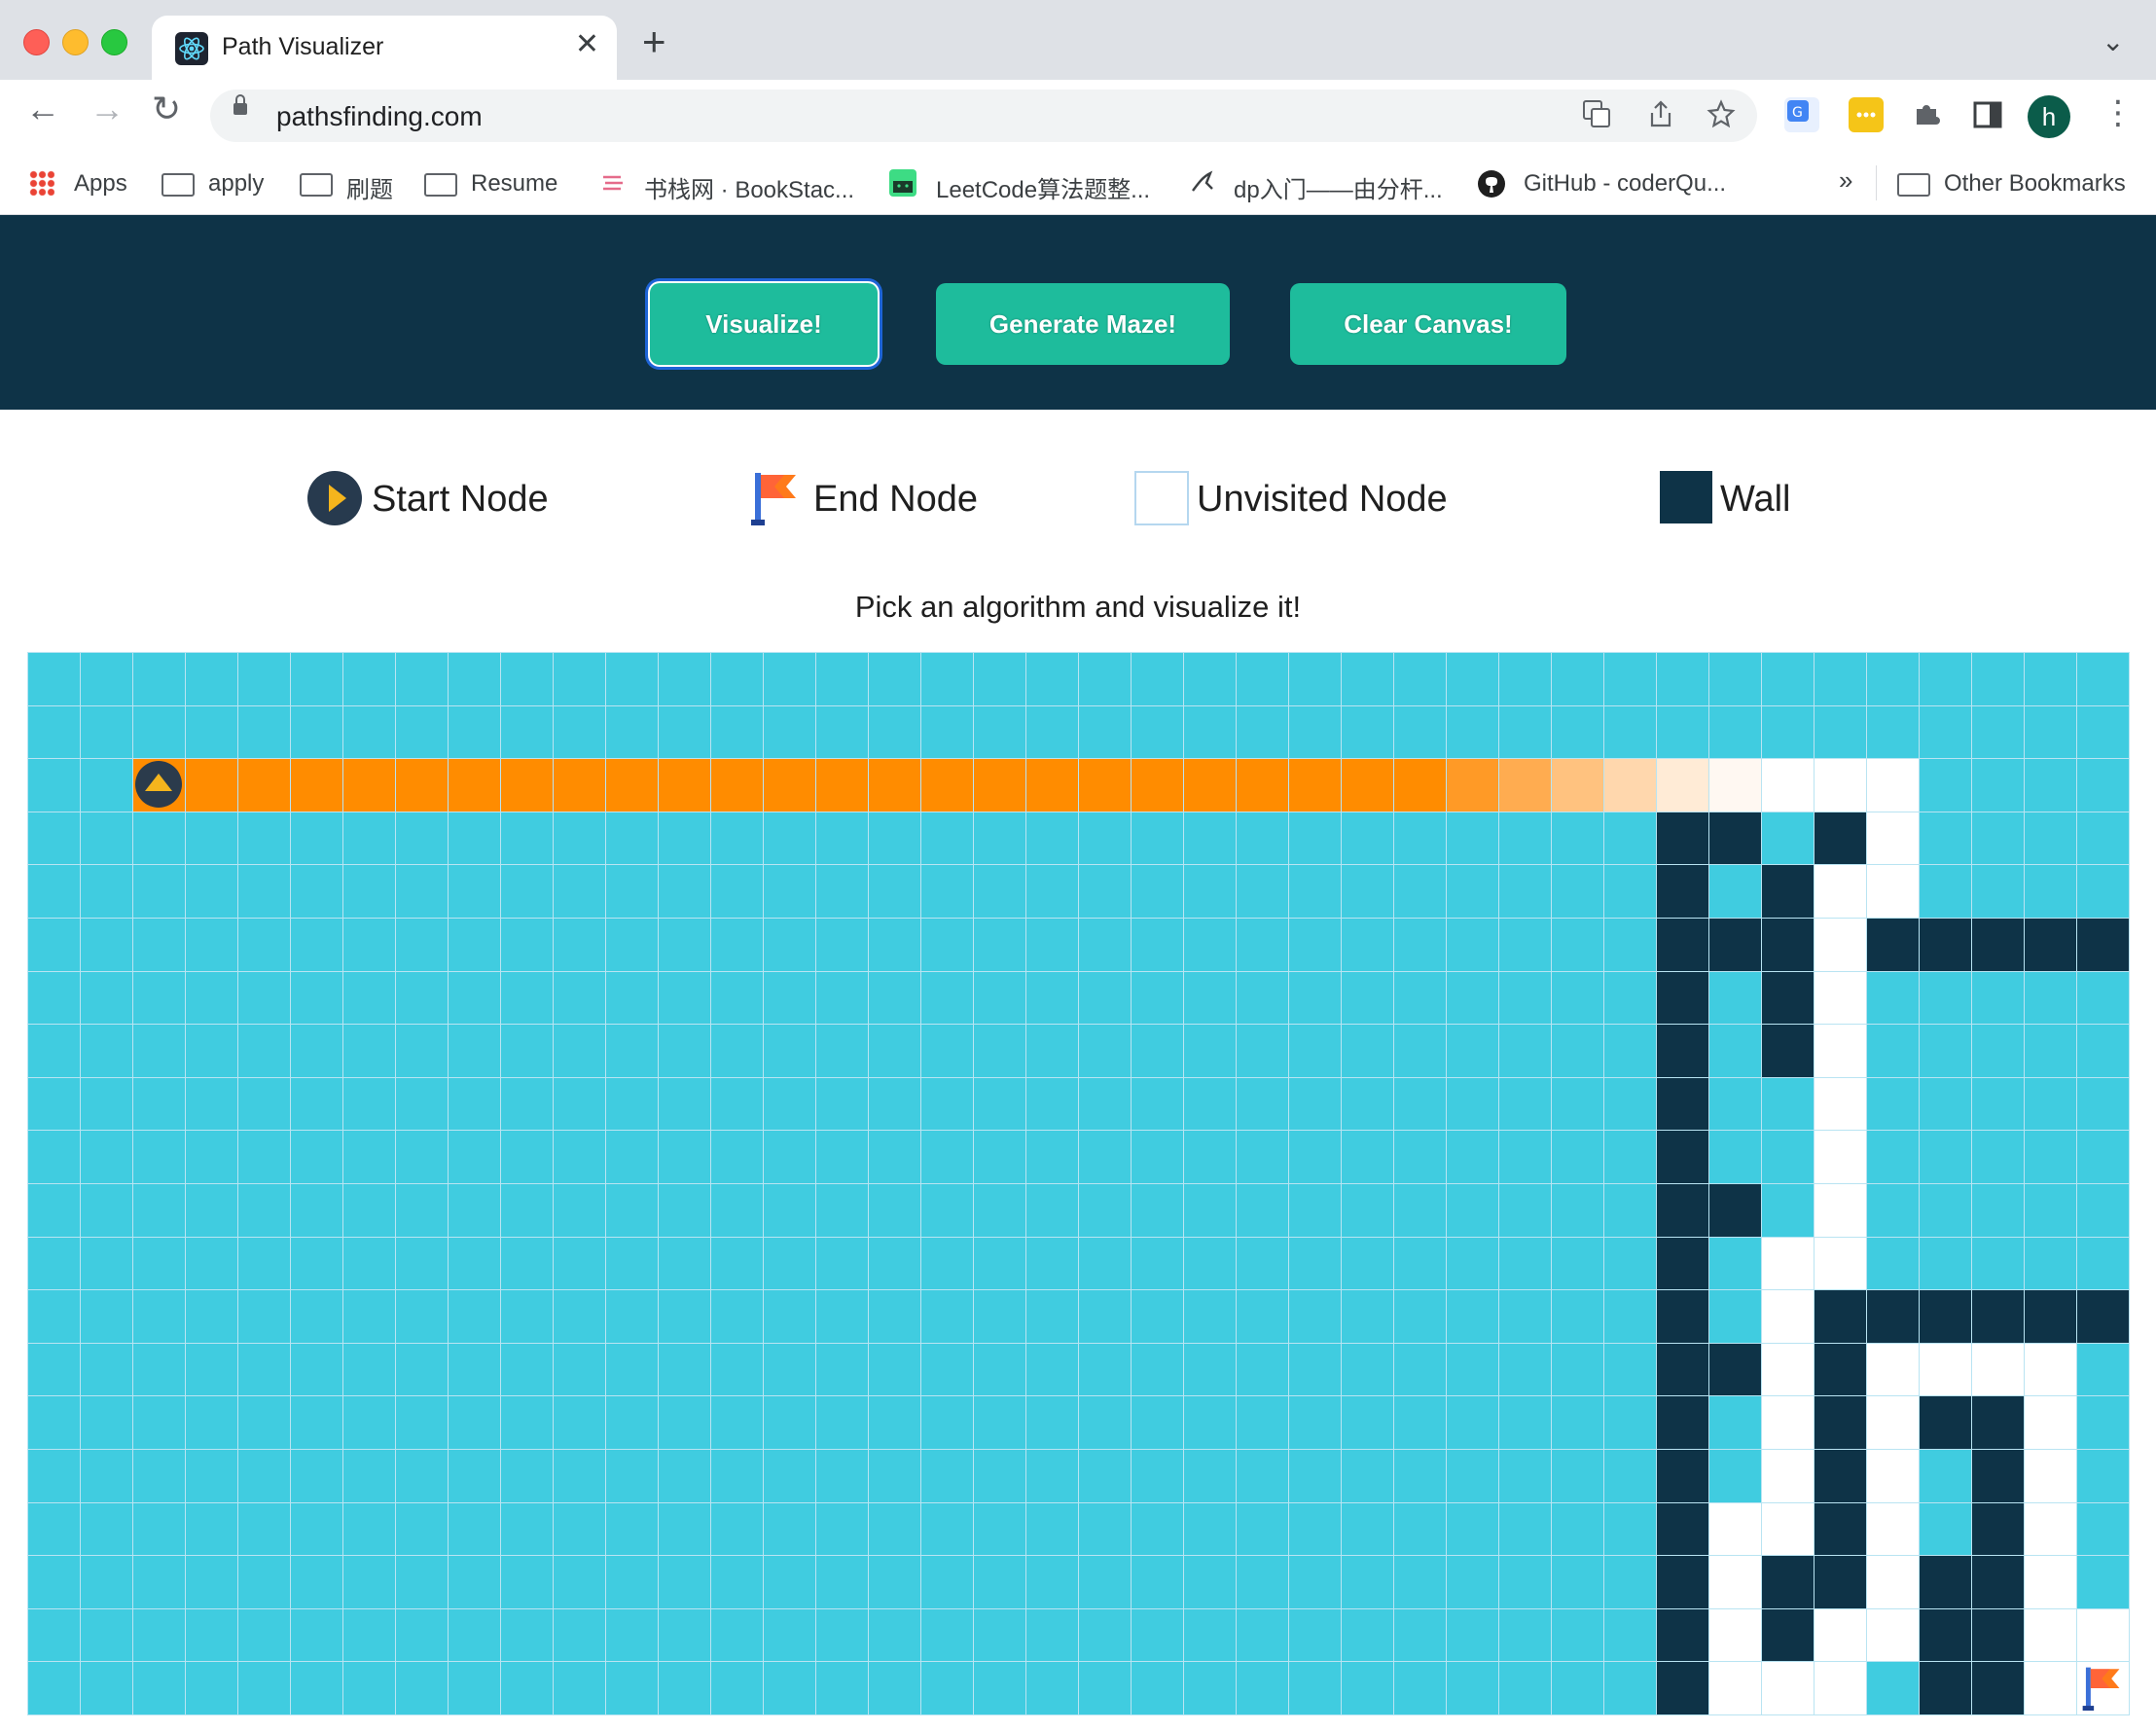  I want to click on browser-tab: Path Visualizer ✕, so click(384, 48).